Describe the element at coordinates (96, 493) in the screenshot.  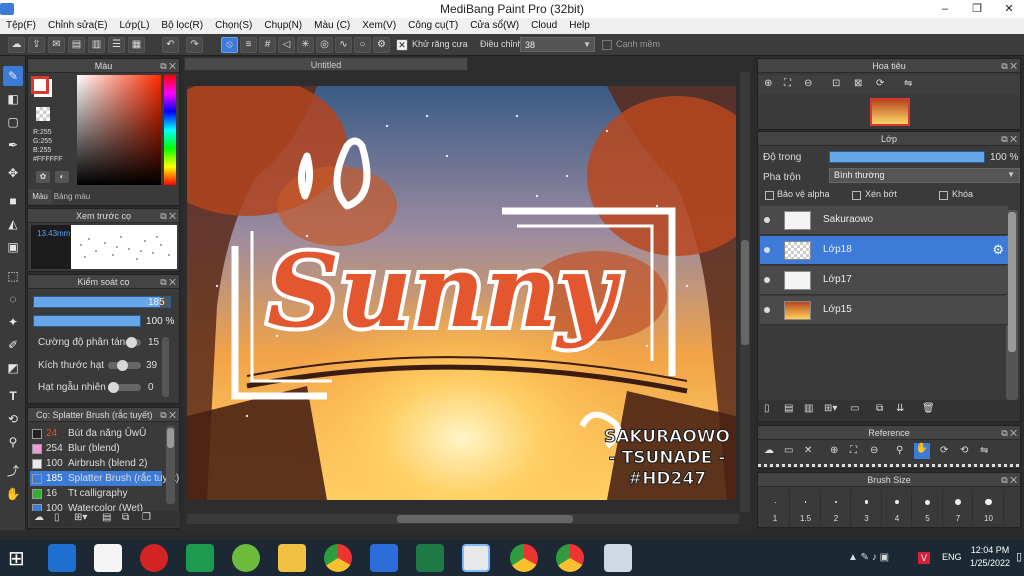
I see `brush-list-item: 16 Tt calligraphy` at that location.